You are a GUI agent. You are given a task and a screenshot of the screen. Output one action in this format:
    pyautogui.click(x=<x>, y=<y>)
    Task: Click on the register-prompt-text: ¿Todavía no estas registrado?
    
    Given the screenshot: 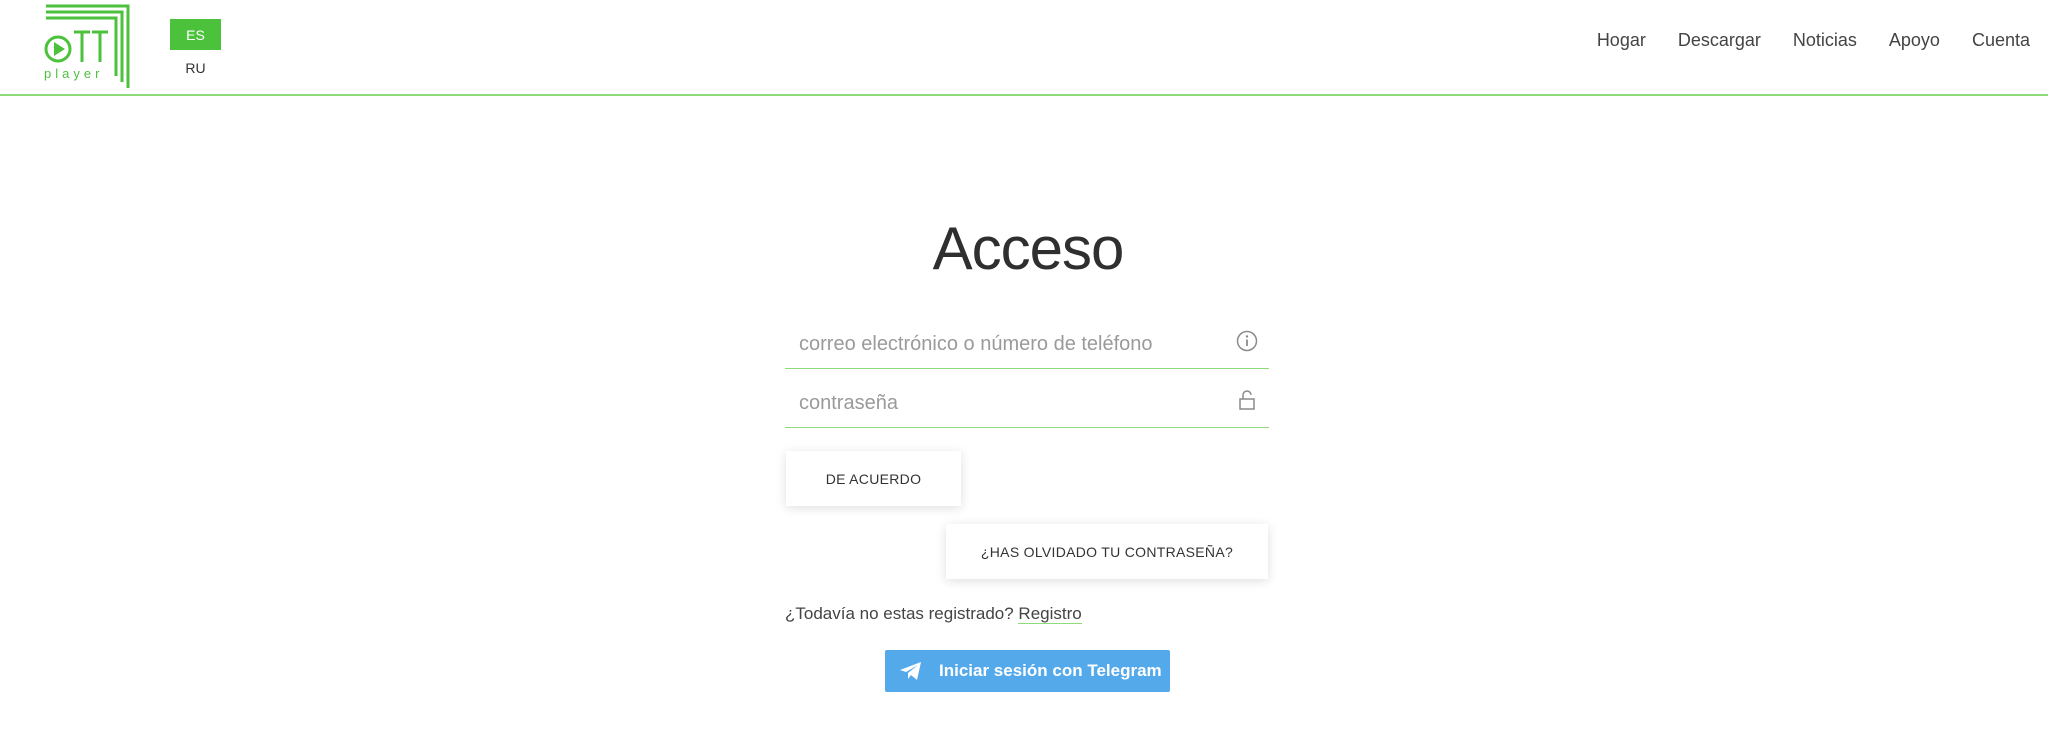 What is the action you would take?
    pyautogui.click(x=899, y=613)
    